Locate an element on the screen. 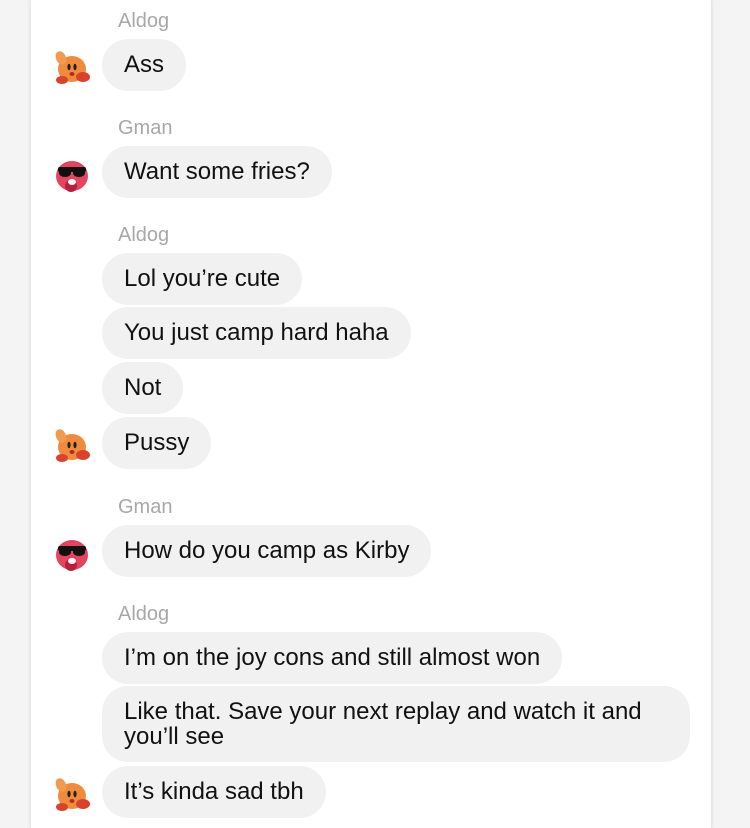 The image size is (750, 828). message-bubble: How do you camp as Kirby is located at coordinates (267, 551).